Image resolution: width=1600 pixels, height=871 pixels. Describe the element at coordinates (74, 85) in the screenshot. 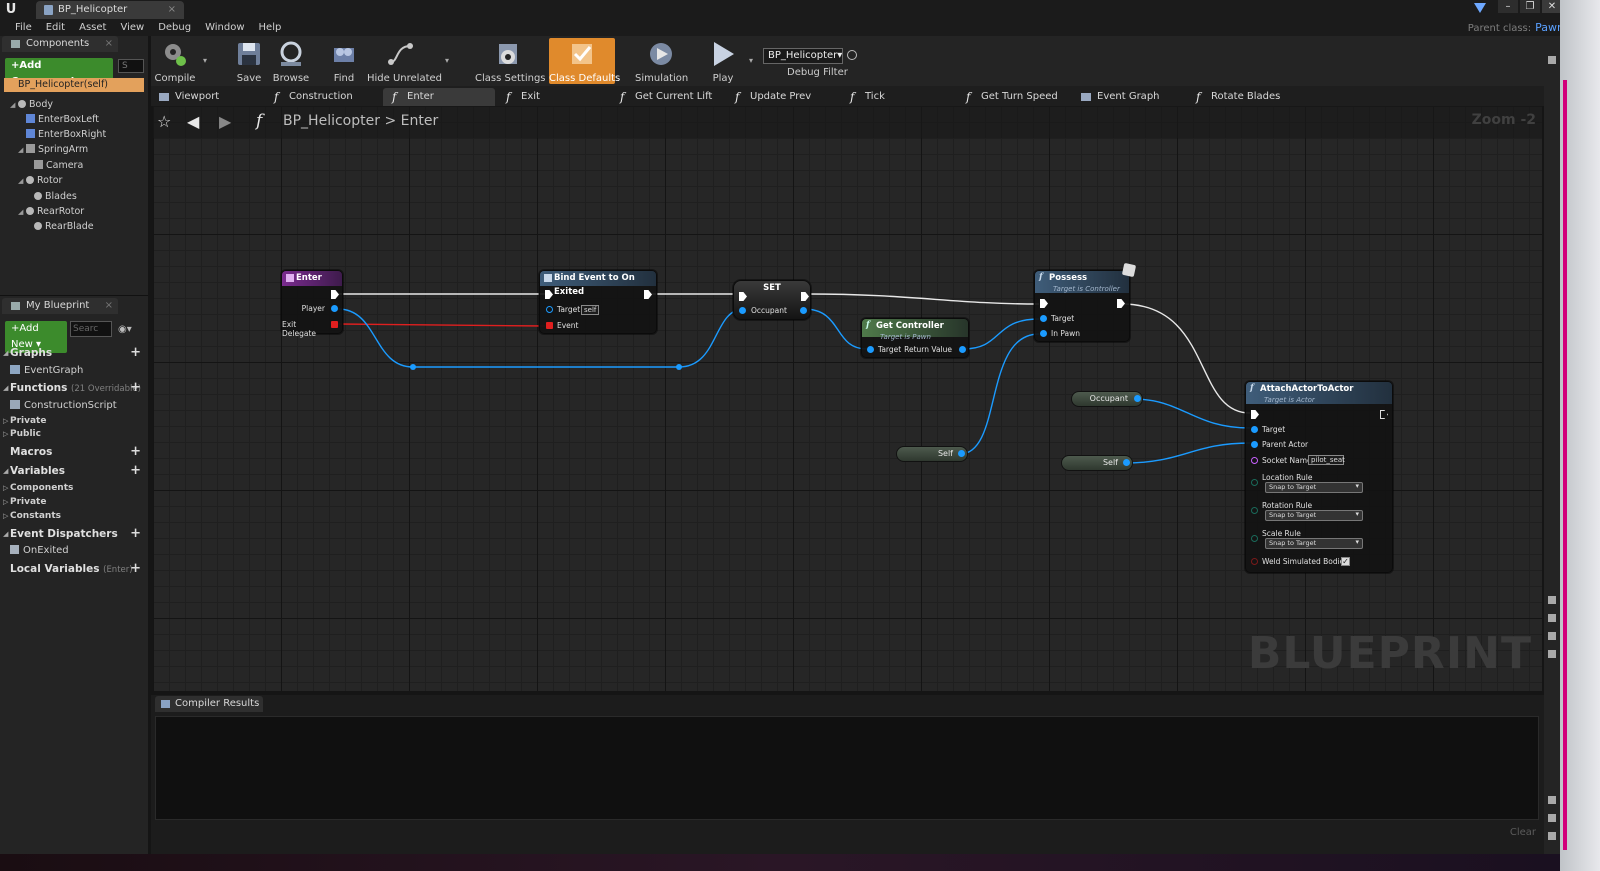

I see `self-component-item: BP_Helicopter(self)` at that location.